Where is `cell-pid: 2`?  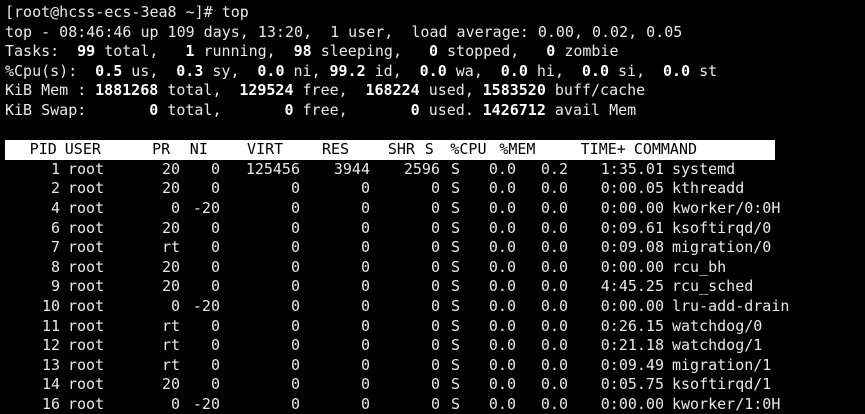
cell-pid: 2 is located at coordinates (55, 188).